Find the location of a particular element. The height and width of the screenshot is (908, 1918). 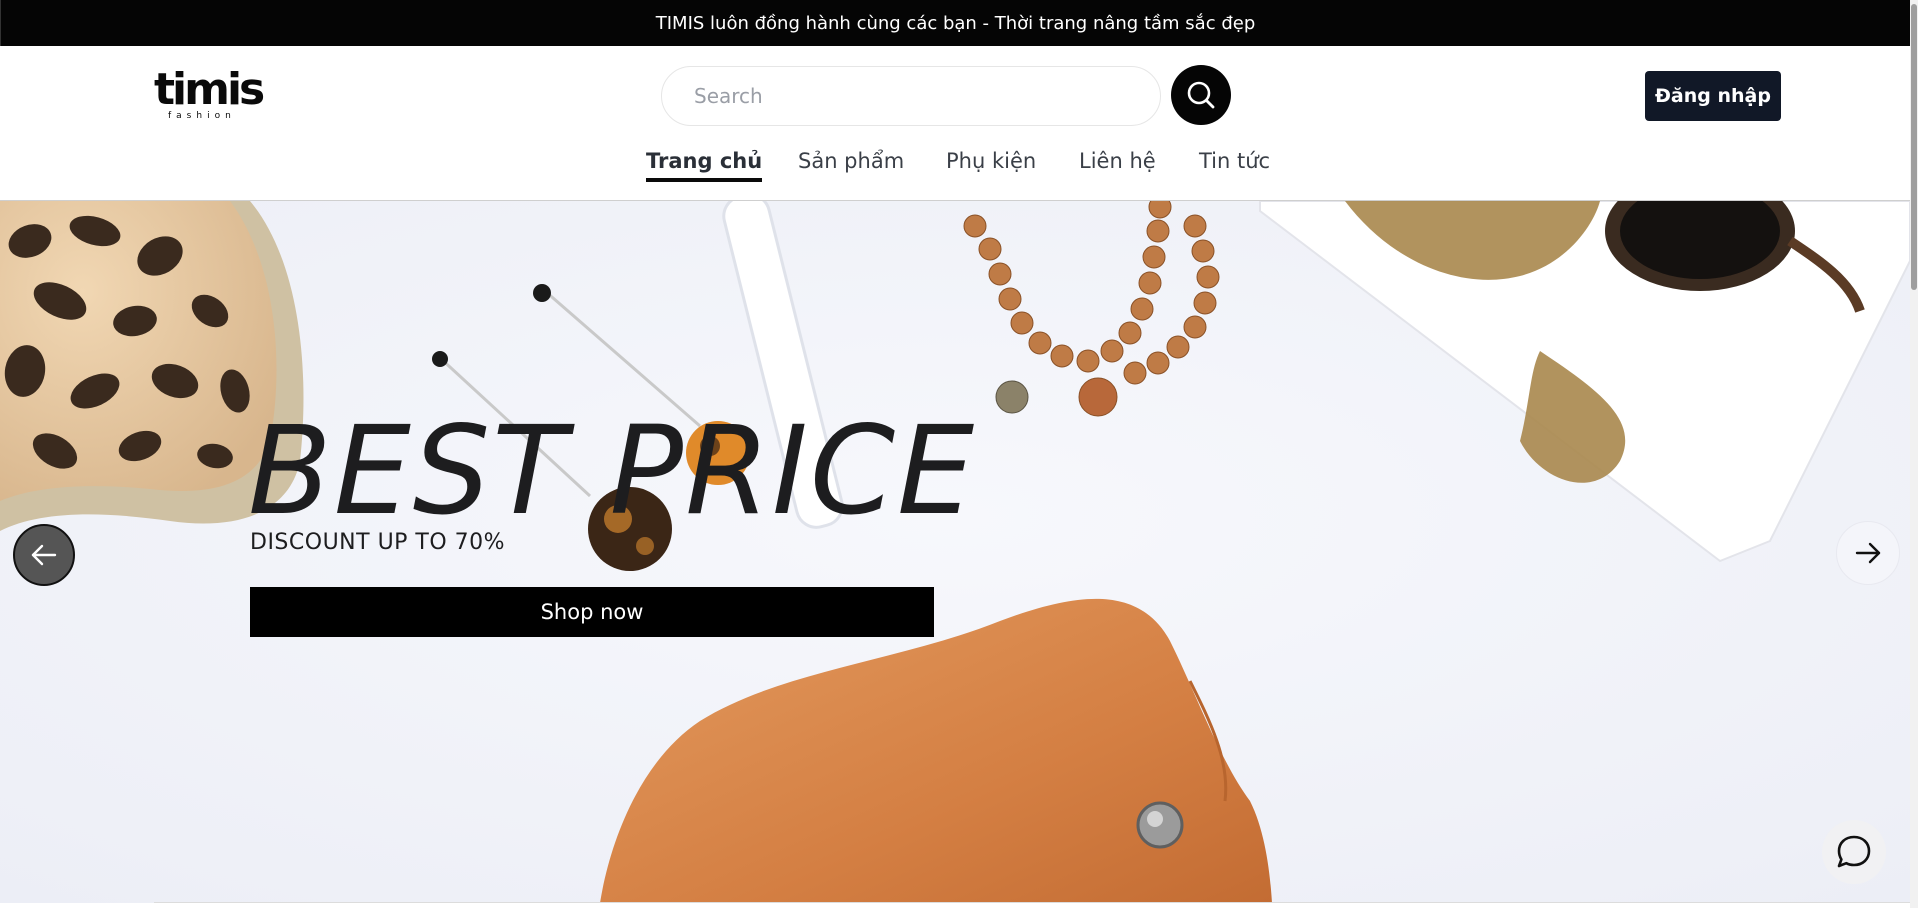

arrow-right-icon is located at coordinates (1868, 553).